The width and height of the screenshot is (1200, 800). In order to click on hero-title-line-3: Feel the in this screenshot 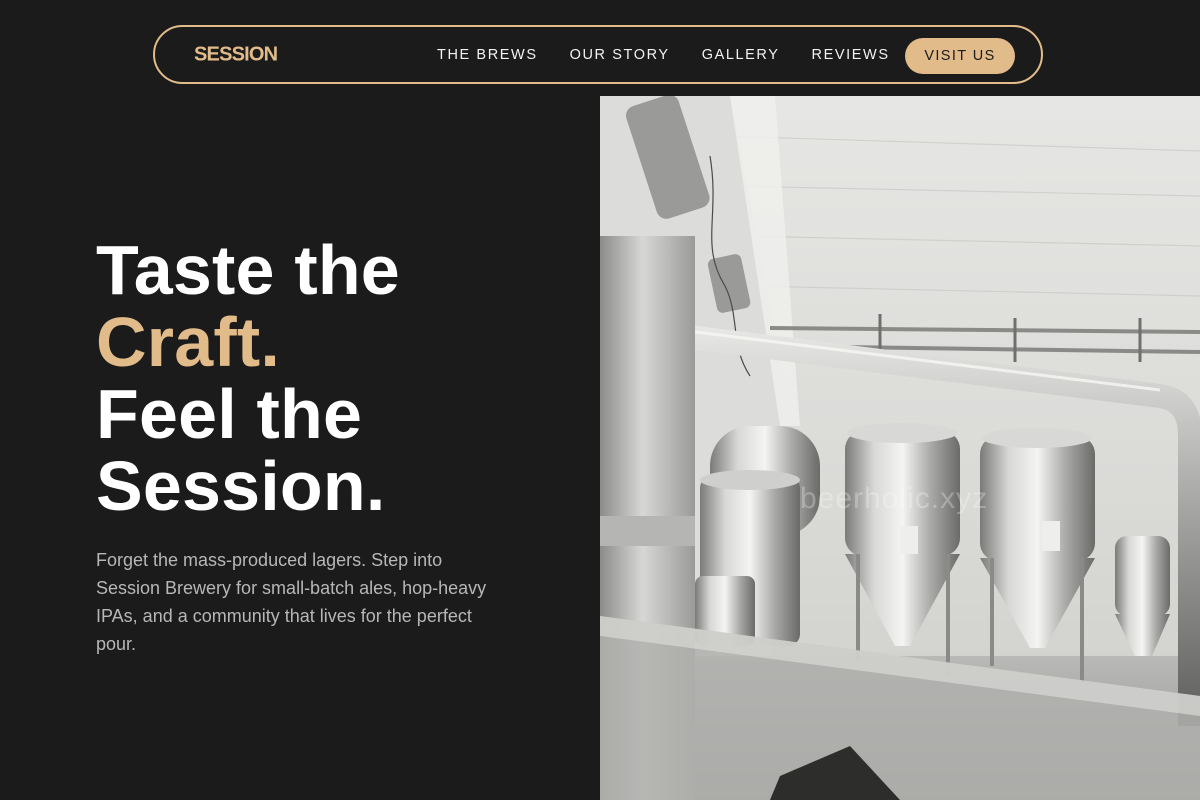, I will do `click(229, 414)`.